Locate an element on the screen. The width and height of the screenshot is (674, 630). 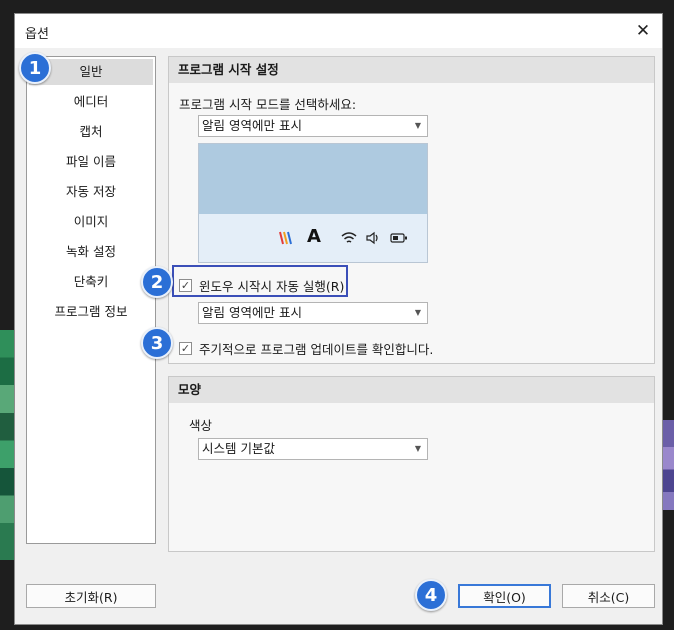
startup-mode-value: 알림 영역에만 표시 is located at coordinates (252, 125).